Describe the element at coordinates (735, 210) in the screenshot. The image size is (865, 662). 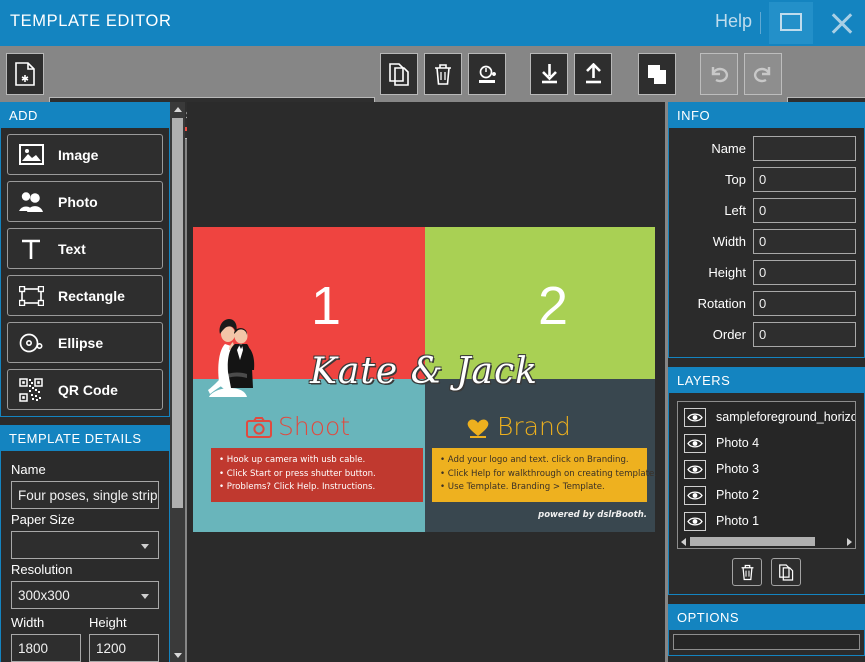
I see `info-label: Left` at that location.